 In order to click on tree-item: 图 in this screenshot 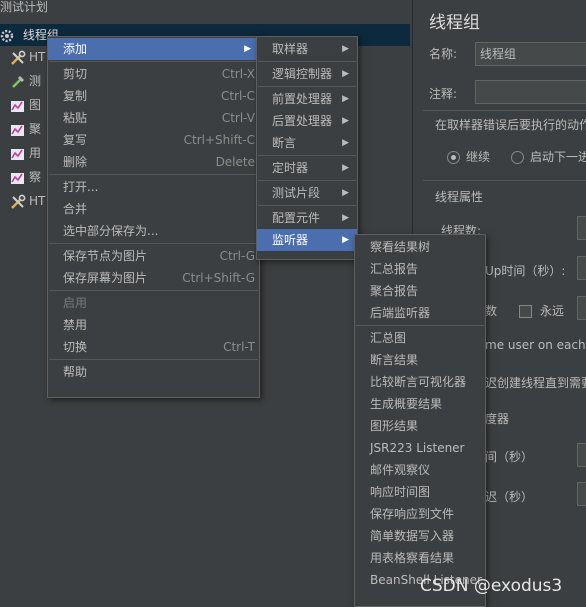, I will do `click(25, 105)`.